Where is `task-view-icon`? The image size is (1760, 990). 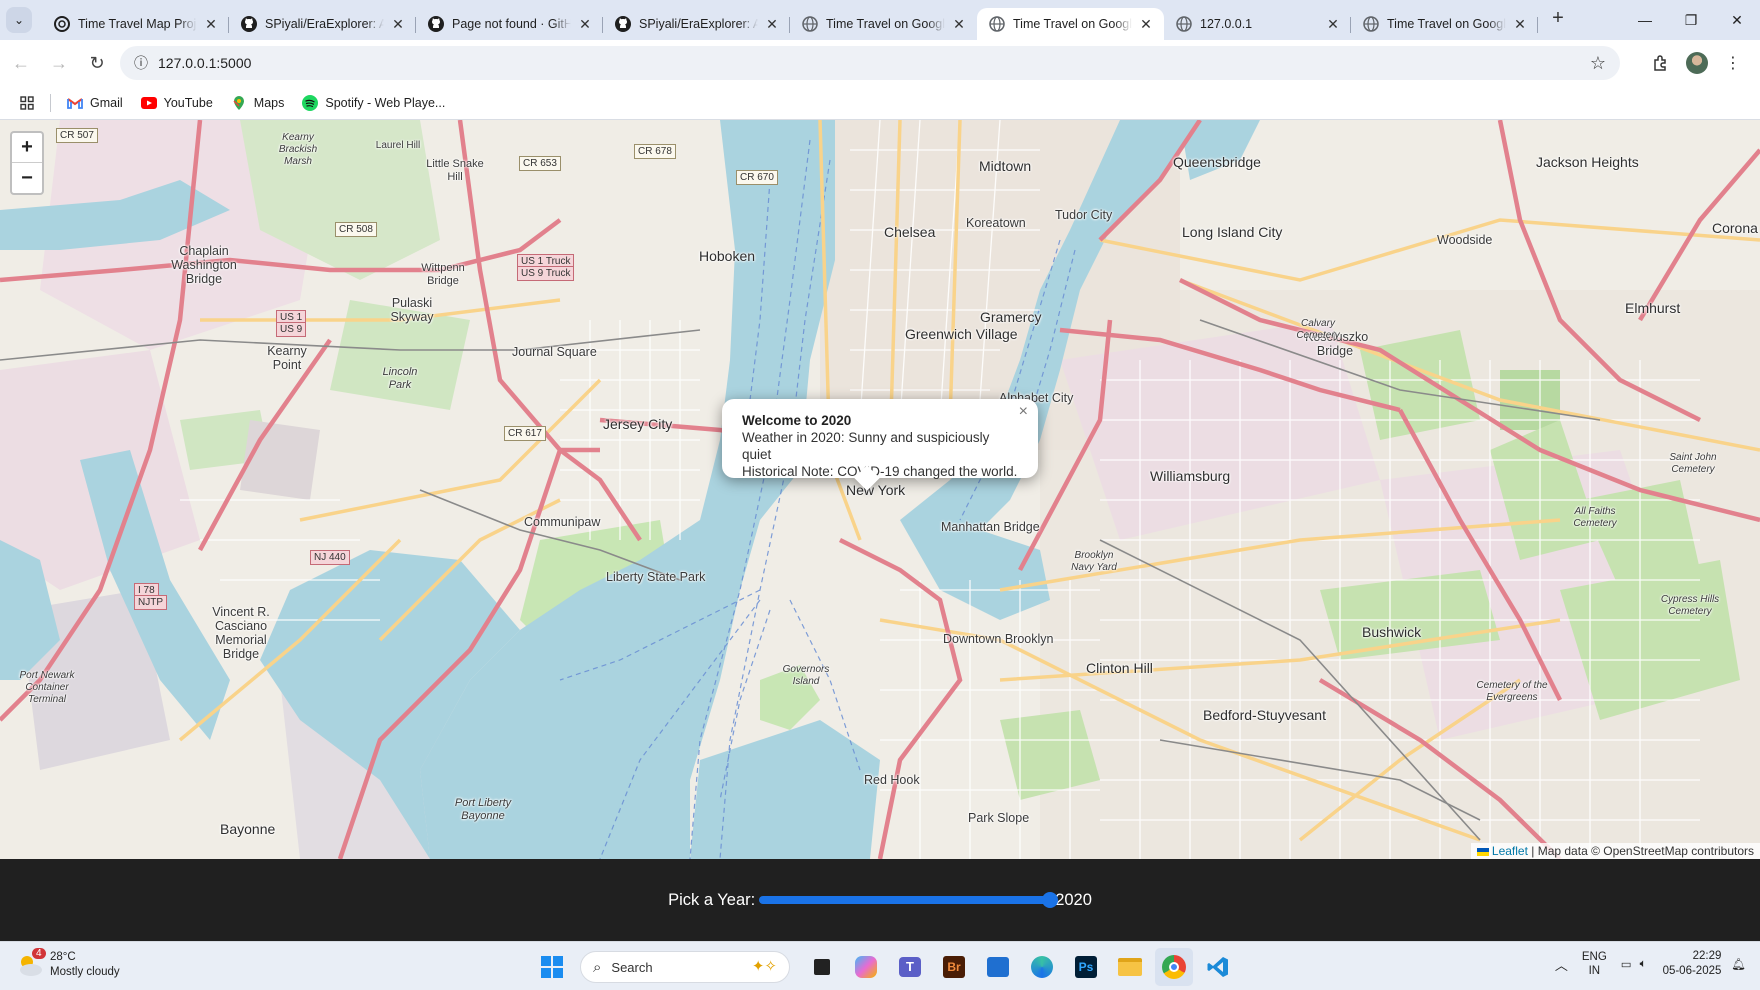 task-view-icon is located at coordinates (822, 967).